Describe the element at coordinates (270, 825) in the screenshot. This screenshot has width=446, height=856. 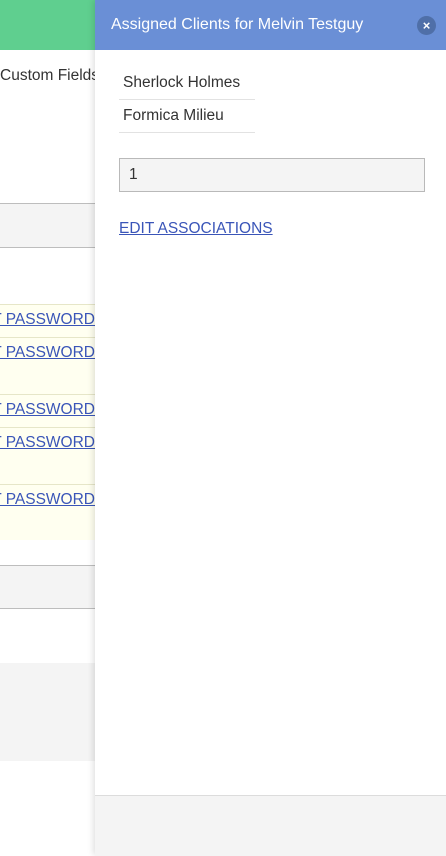
I see `panel-footer` at that location.